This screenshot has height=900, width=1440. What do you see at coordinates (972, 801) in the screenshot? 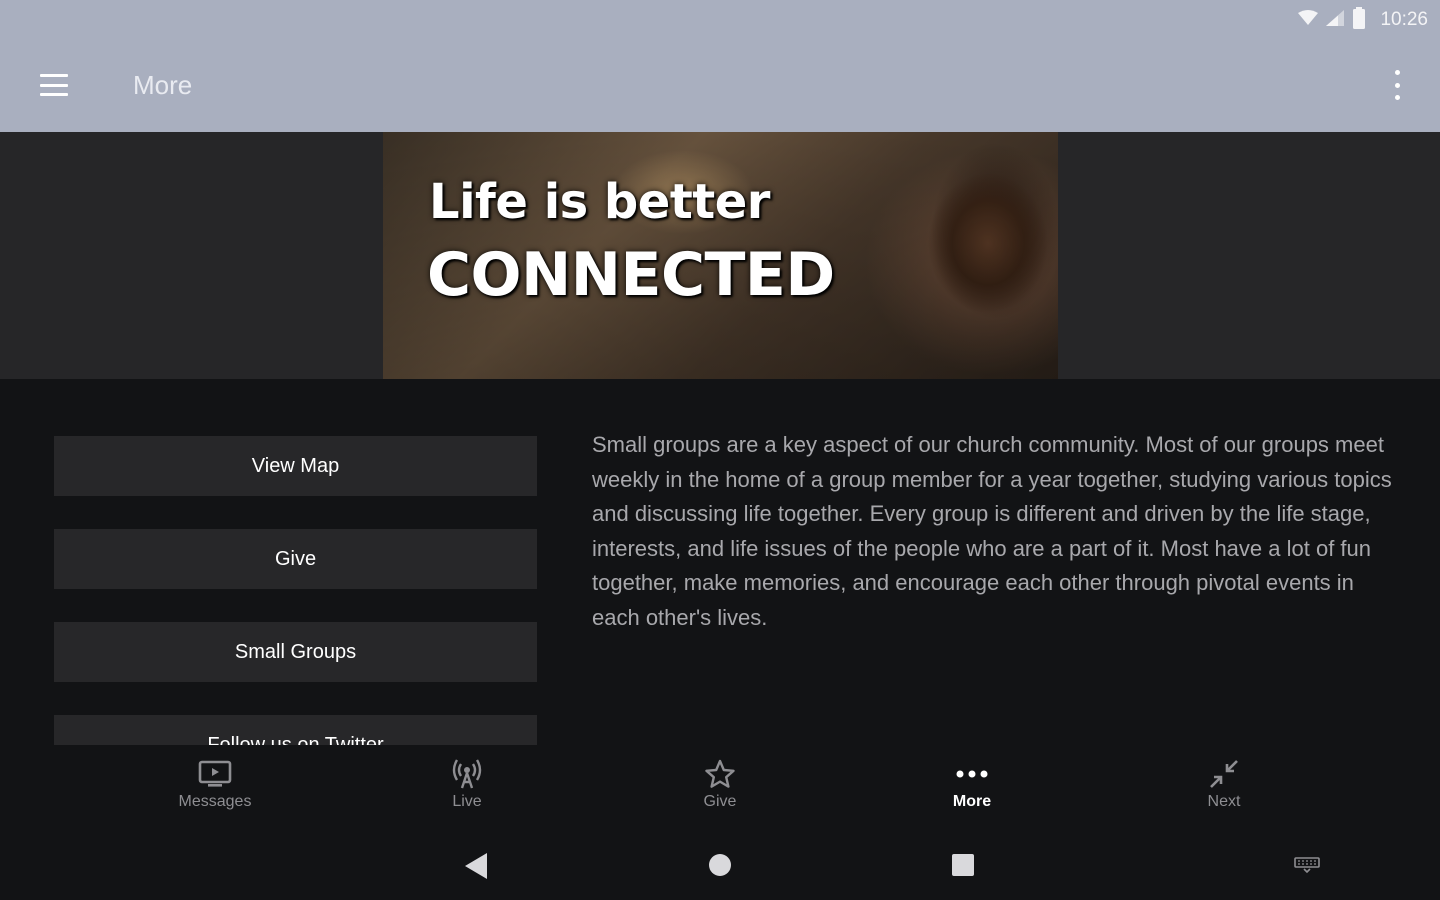
I see `nav-label-more: More` at bounding box center [972, 801].